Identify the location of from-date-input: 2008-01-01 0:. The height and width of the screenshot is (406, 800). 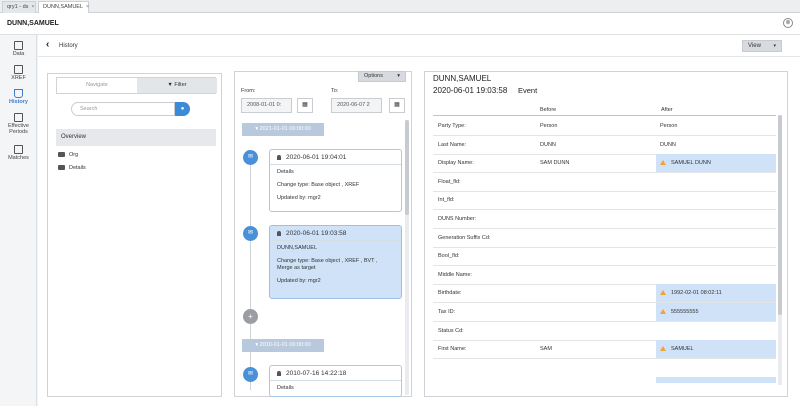
(266, 105).